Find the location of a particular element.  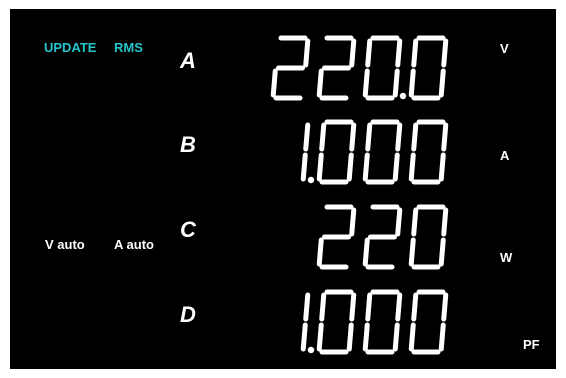

channel-c-label: C is located at coordinates (188, 229).